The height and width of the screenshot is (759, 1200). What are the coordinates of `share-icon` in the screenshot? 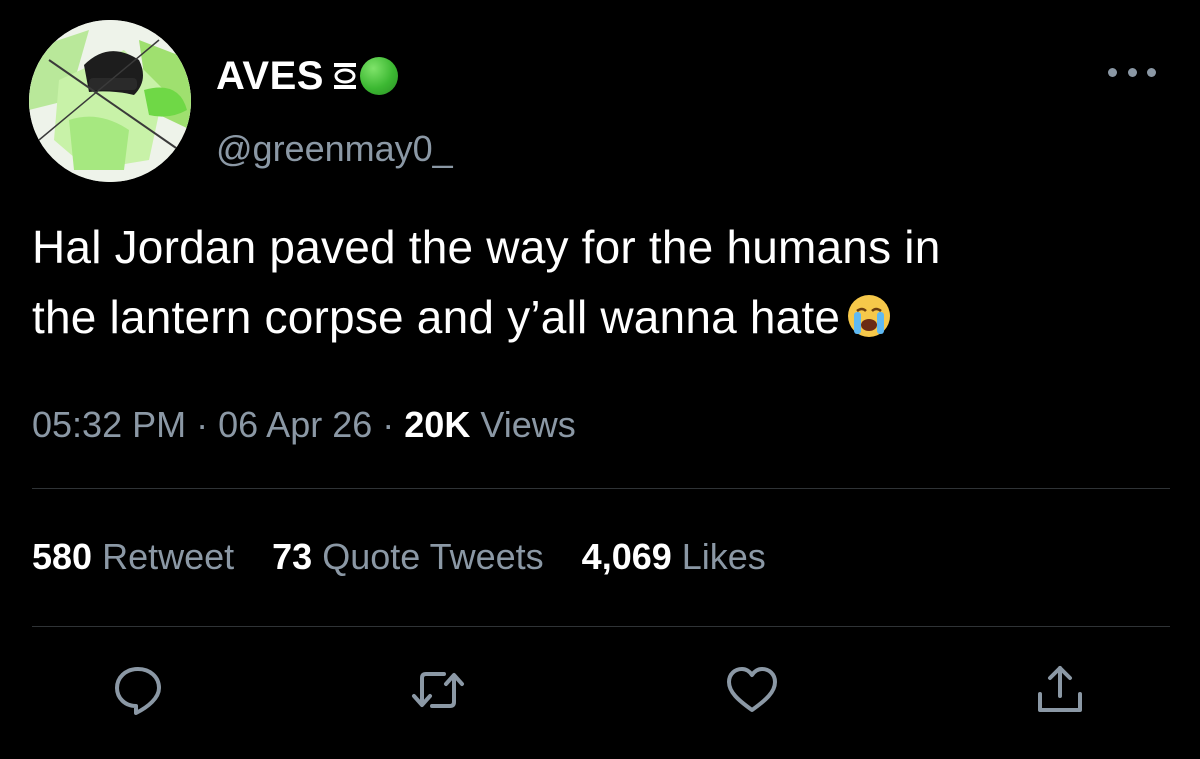 It's located at (1060, 689).